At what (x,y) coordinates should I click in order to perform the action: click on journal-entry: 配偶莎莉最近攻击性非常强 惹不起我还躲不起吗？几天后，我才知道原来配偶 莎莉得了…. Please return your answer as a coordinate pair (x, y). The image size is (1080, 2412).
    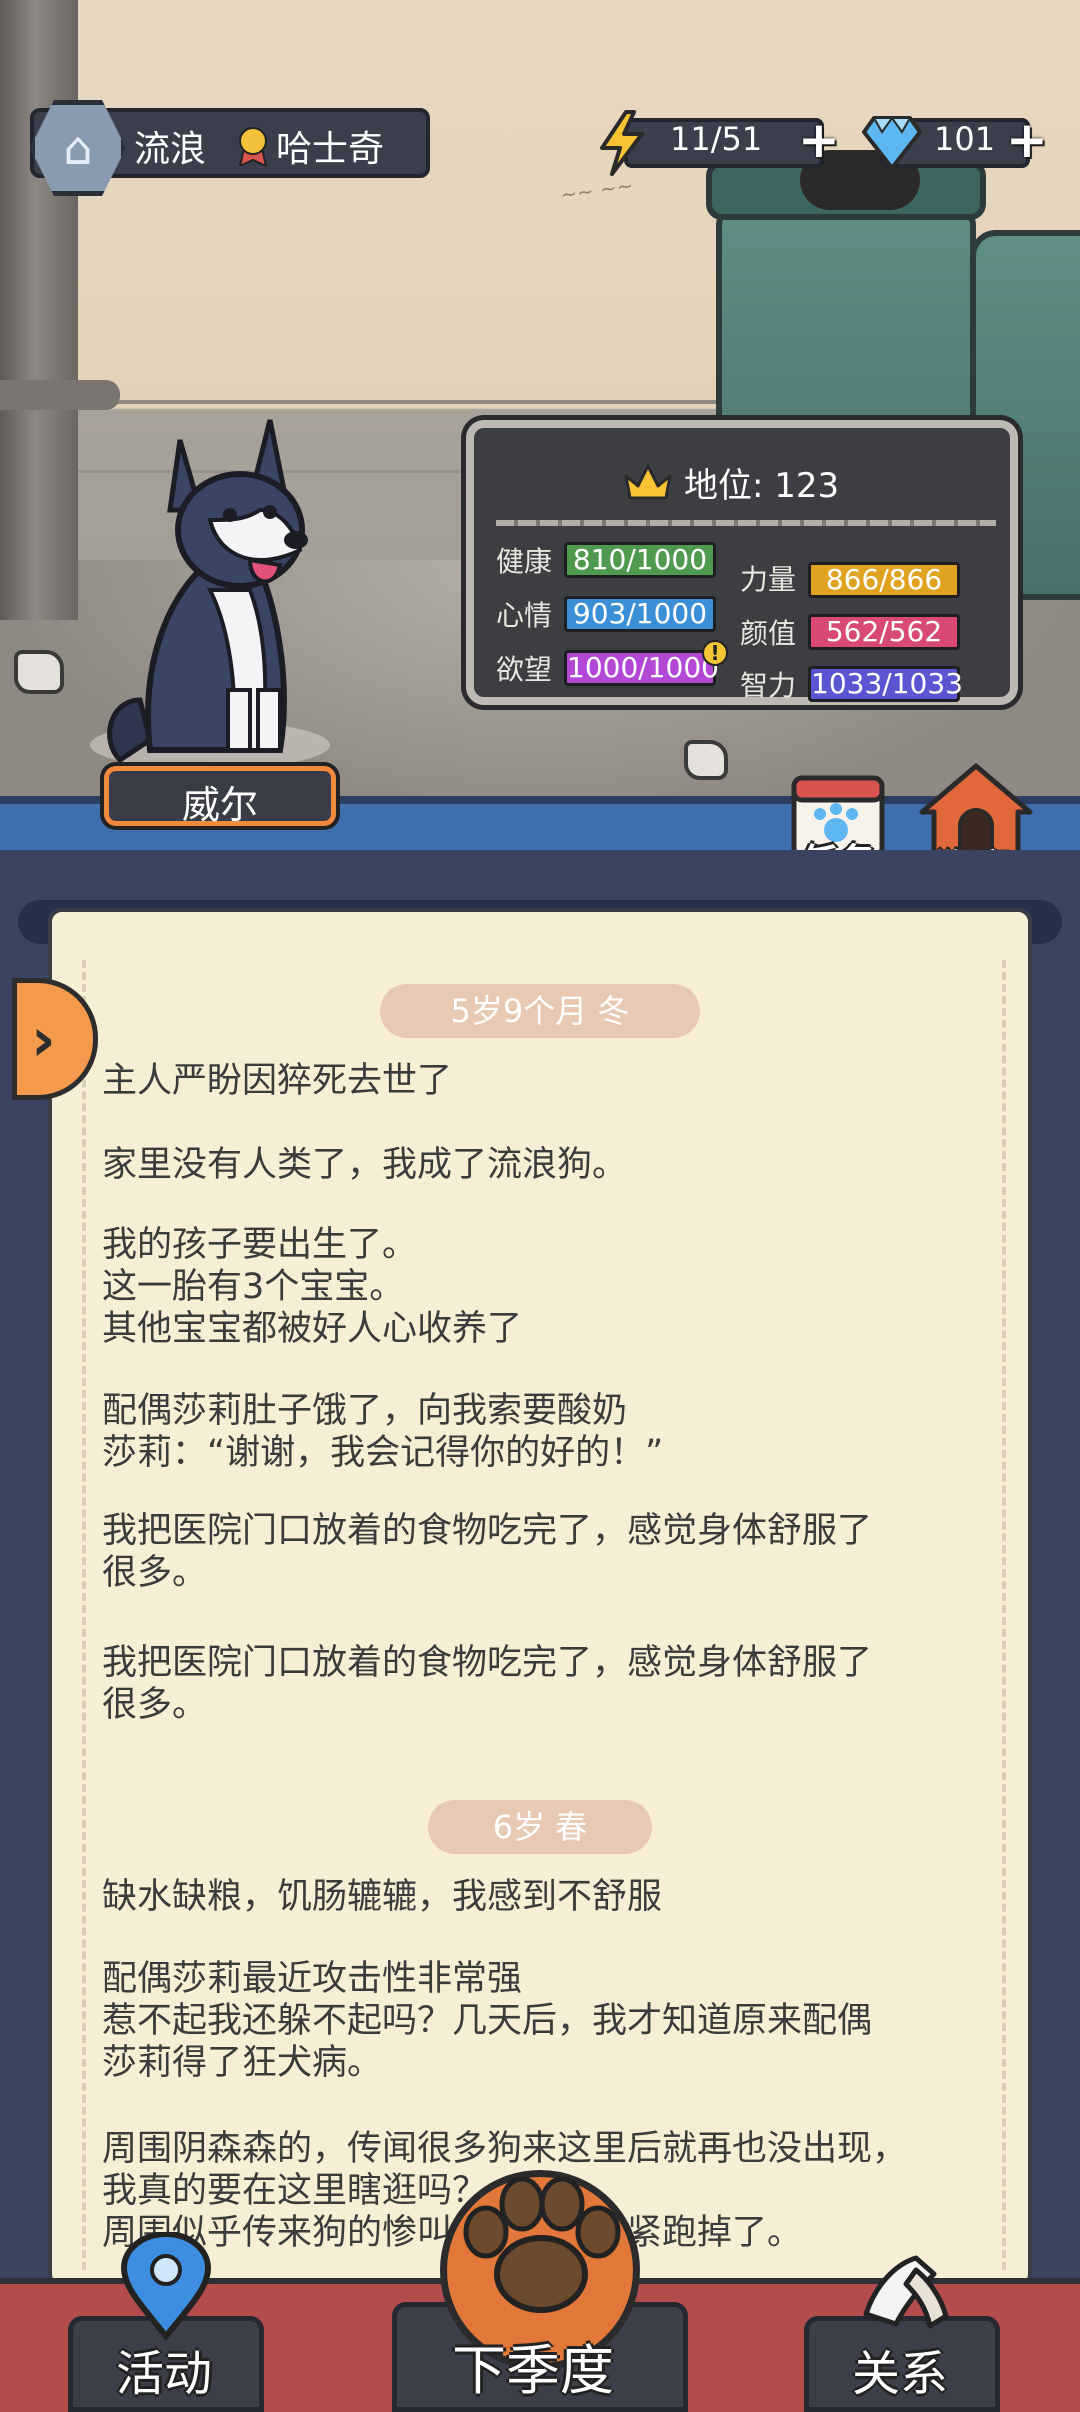
    Looking at the image, I should click on (487, 2021).